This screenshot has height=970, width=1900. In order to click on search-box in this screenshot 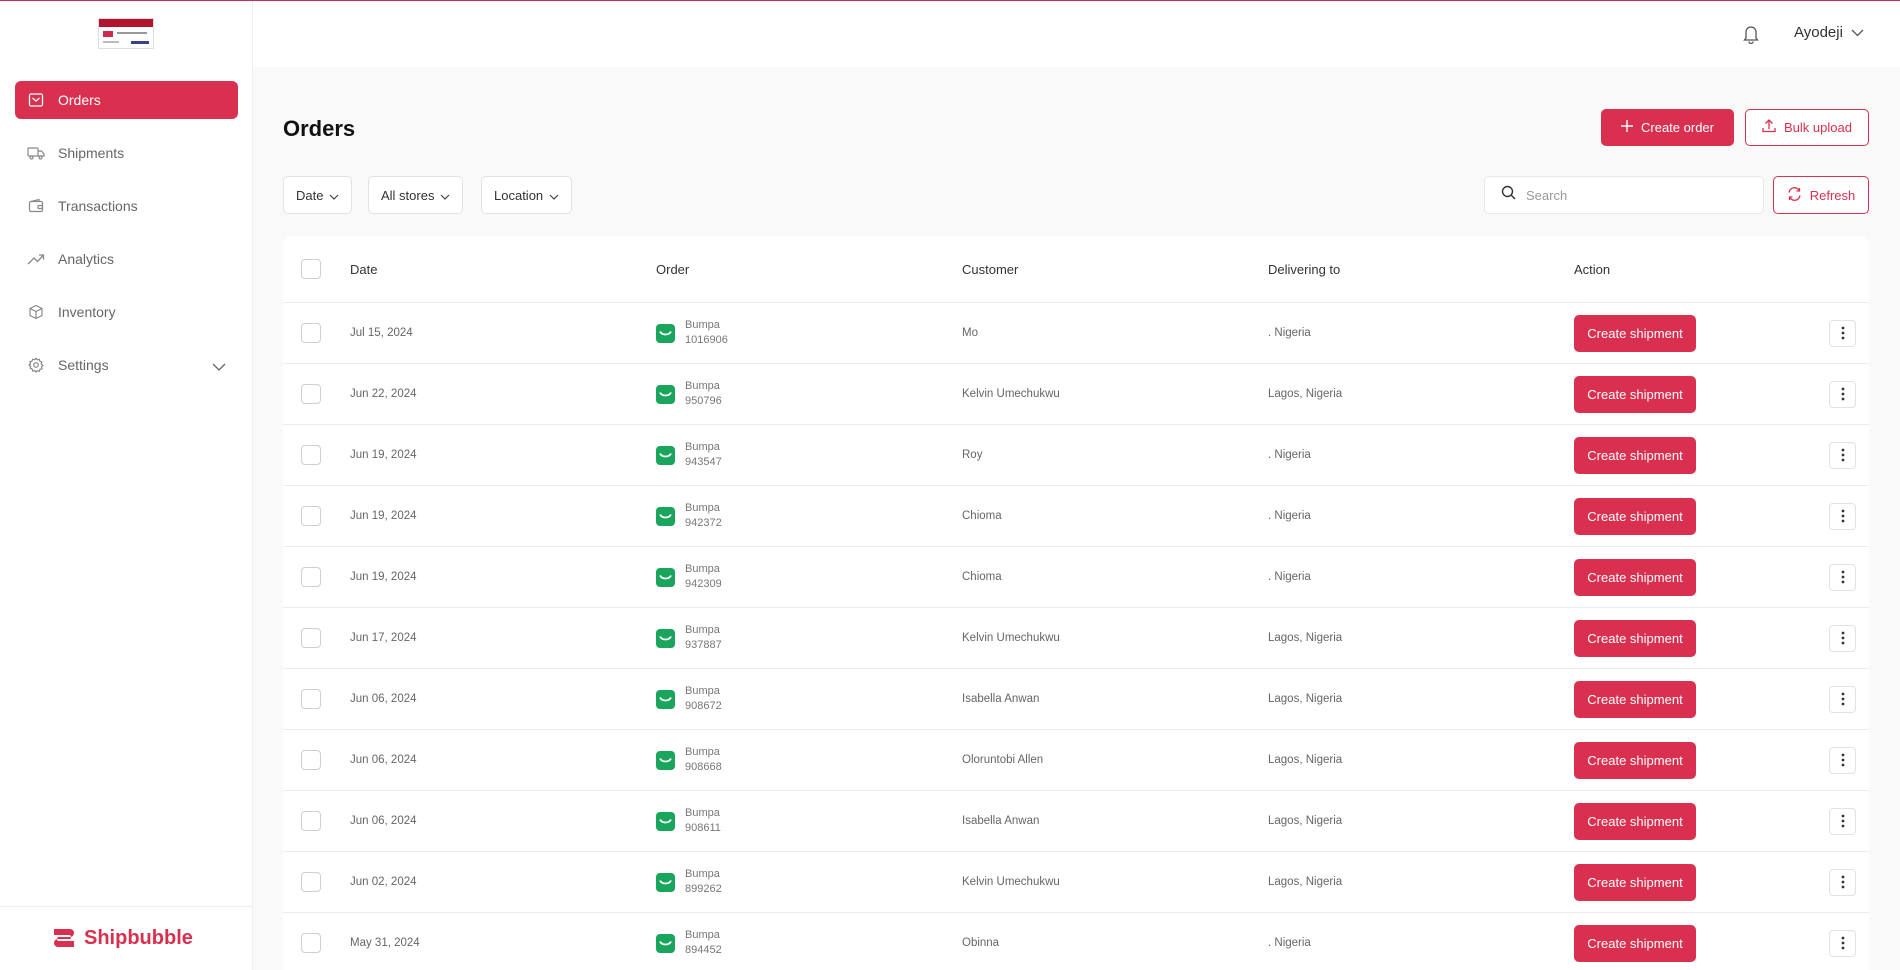, I will do `click(1624, 195)`.